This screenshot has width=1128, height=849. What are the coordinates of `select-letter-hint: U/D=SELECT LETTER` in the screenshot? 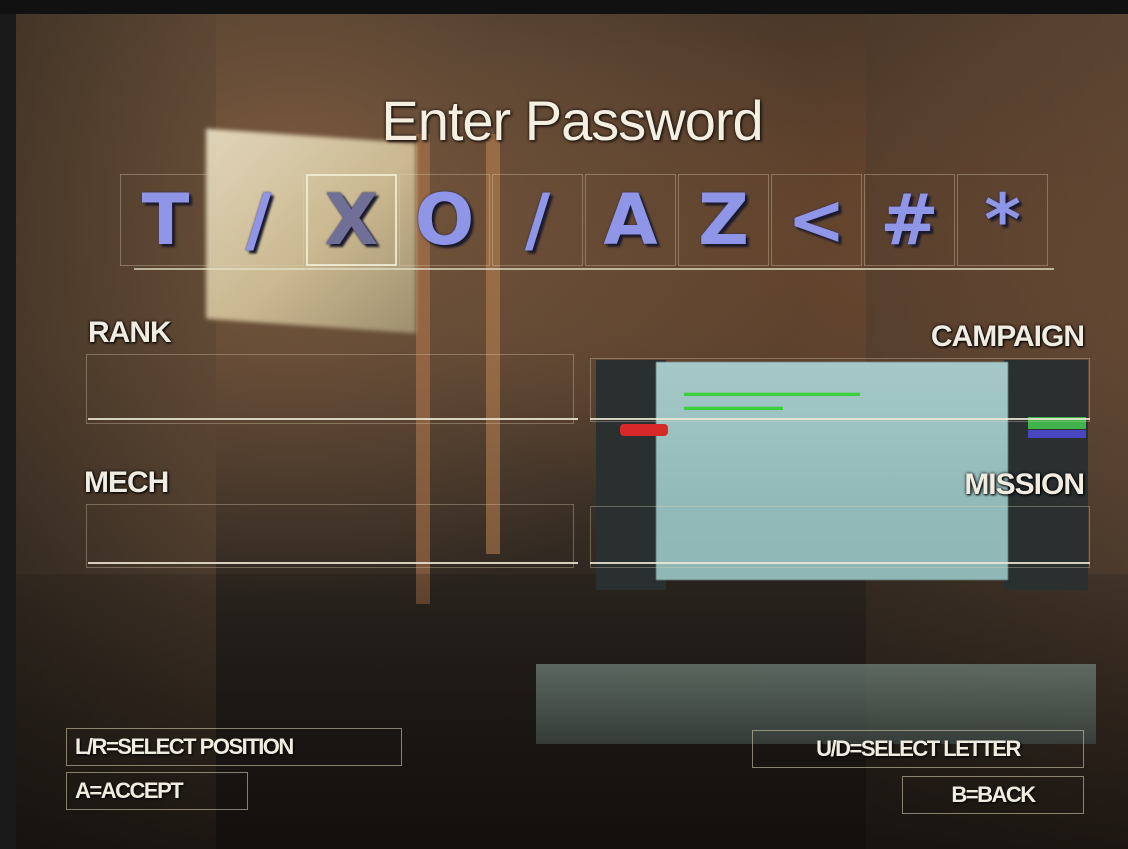 It's located at (918, 749).